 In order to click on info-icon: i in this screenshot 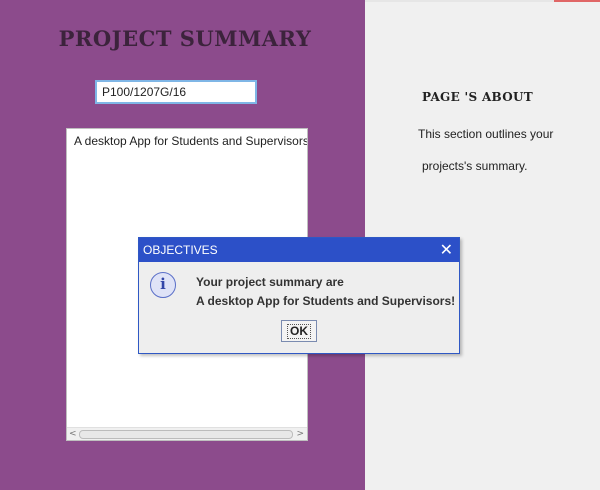, I will do `click(163, 285)`.